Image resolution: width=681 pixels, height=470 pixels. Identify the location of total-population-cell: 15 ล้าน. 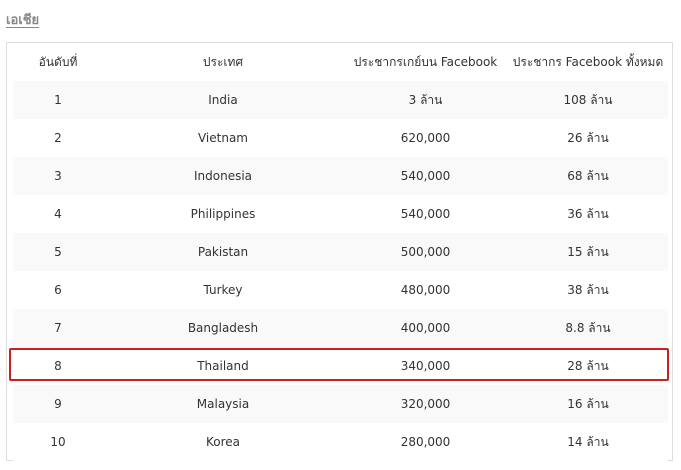
(588, 251).